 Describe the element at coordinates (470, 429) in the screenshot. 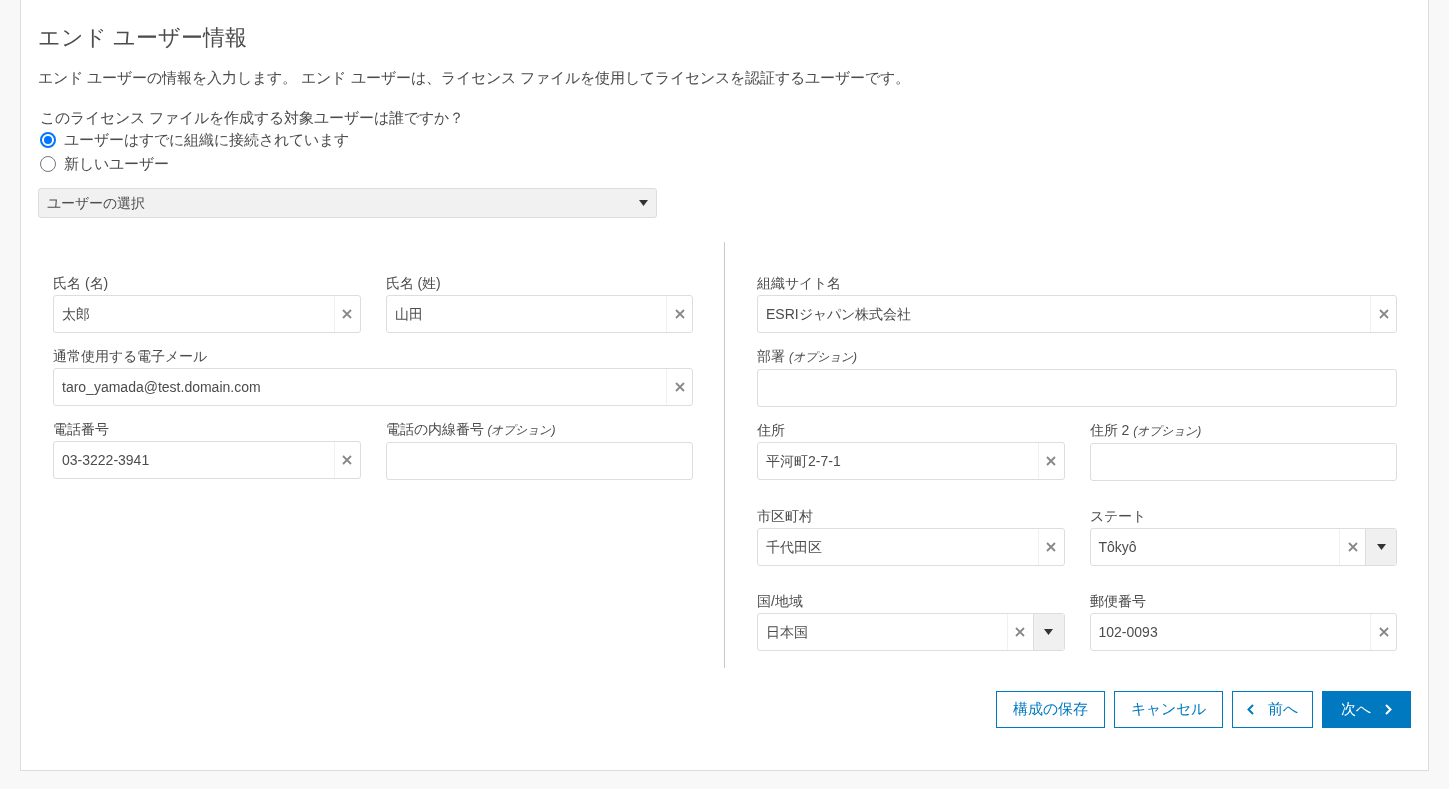

I see `field-label: 電話の内線番号 (オプション)` at that location.